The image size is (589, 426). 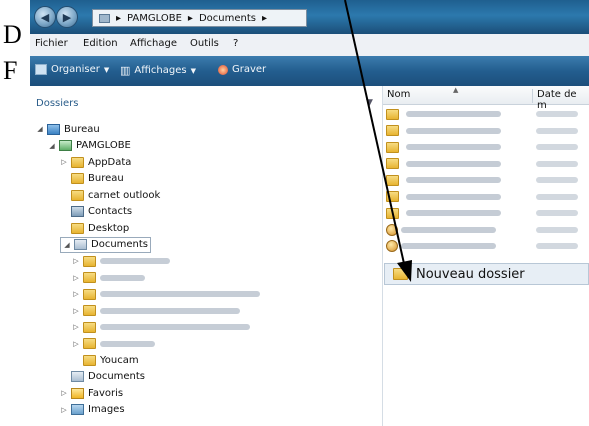 I want to click on arrow-head-icon, so click(x=404, y=271).